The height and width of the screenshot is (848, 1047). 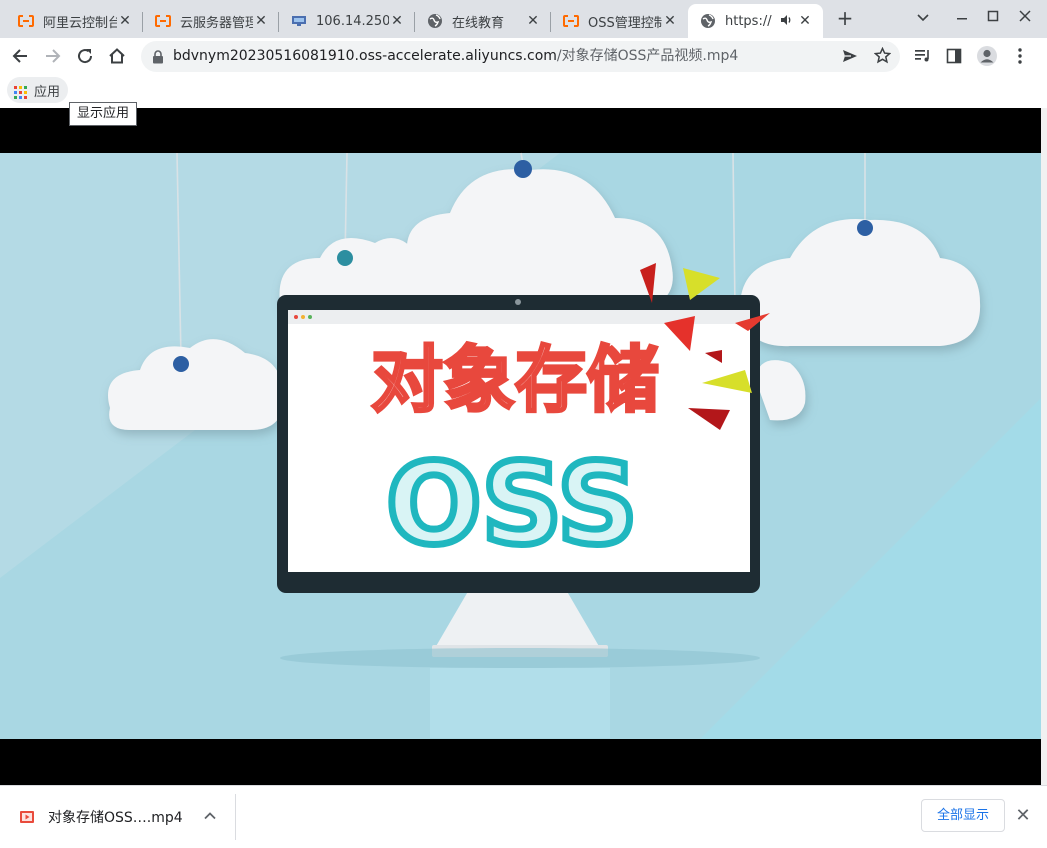 I want to click on page-scrollbar, so click(x=1044, y=446).